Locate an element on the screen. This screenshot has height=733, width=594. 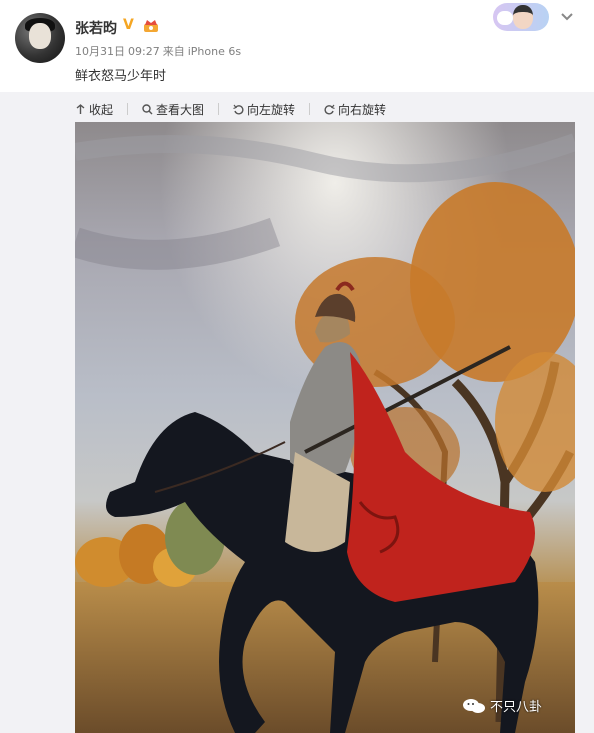
post-date: 10月31日 is located at coordinates (100, 51).